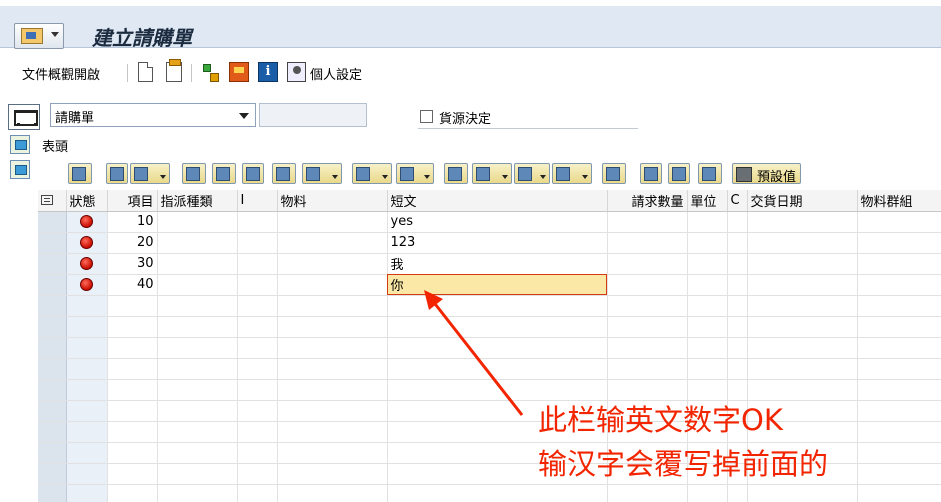  Describe the element at coordinates (332, 201) in the screenshot. I see `column-header: 物料` at that location.